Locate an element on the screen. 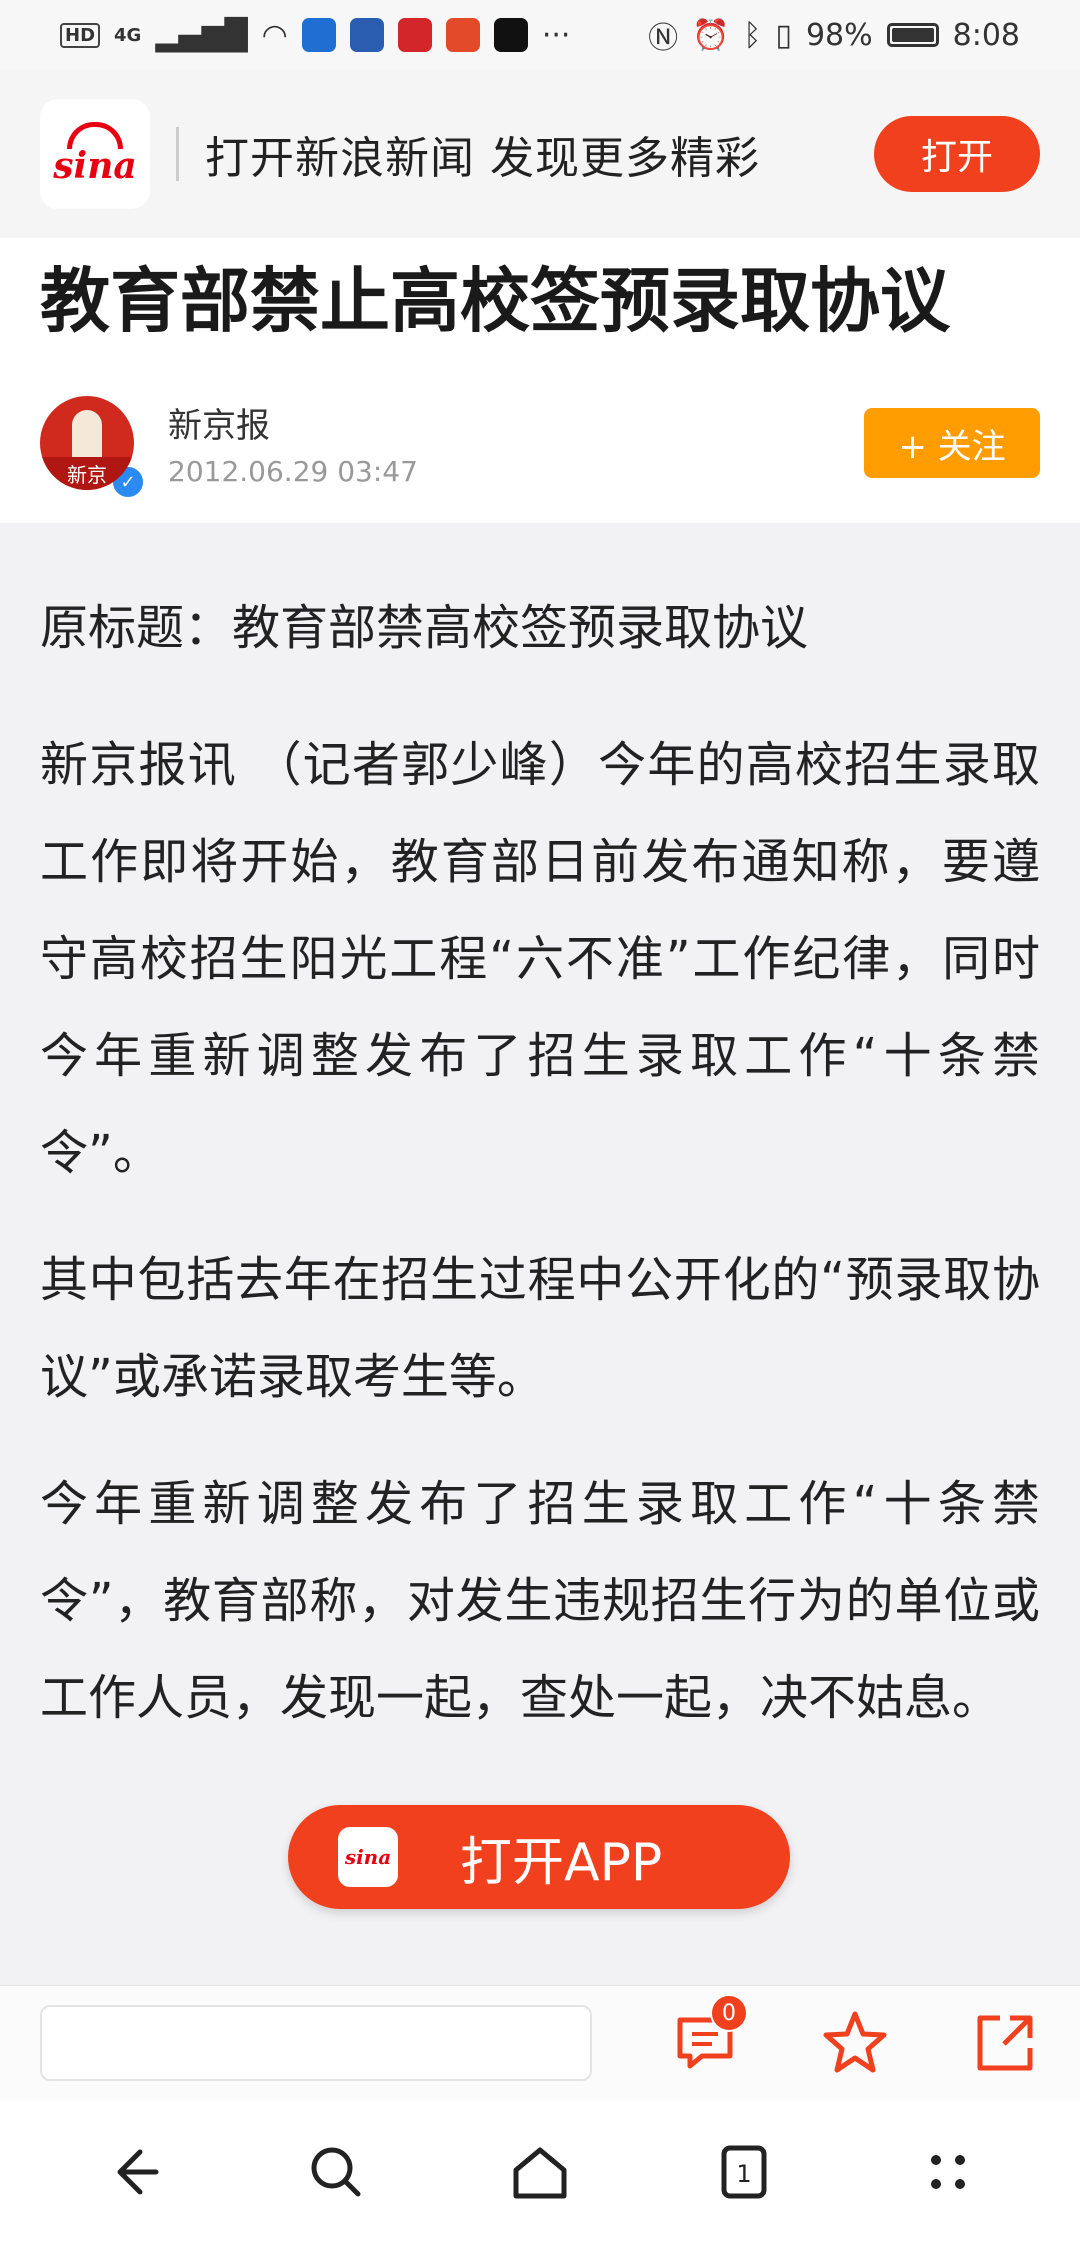 The height and width of the screenshot is (2244, 1080). banner-text: 打开新浪新闻 发现更多精彩 is located at coordinates (482, 158).